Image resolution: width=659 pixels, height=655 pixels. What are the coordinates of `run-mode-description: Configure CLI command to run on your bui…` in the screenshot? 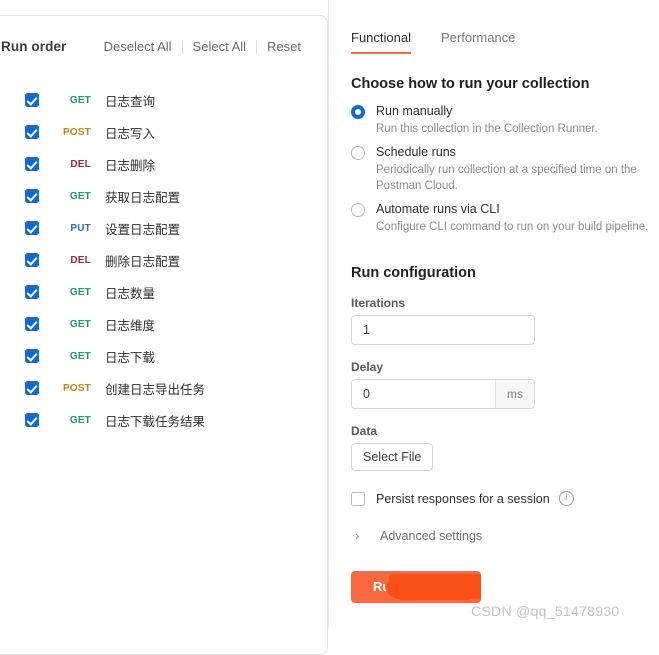 It's located at (512, 227).